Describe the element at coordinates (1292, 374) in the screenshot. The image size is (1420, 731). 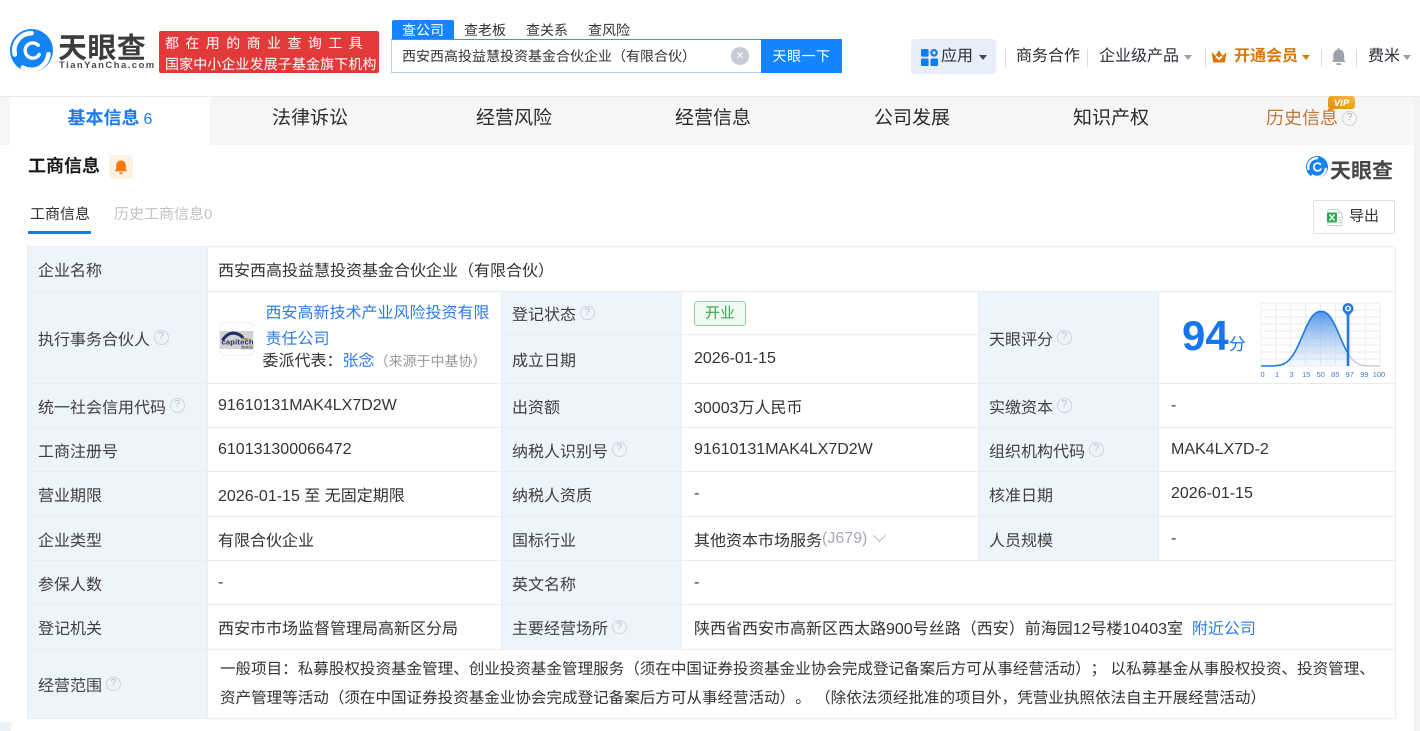
I see `svg-text: 3` at that location.